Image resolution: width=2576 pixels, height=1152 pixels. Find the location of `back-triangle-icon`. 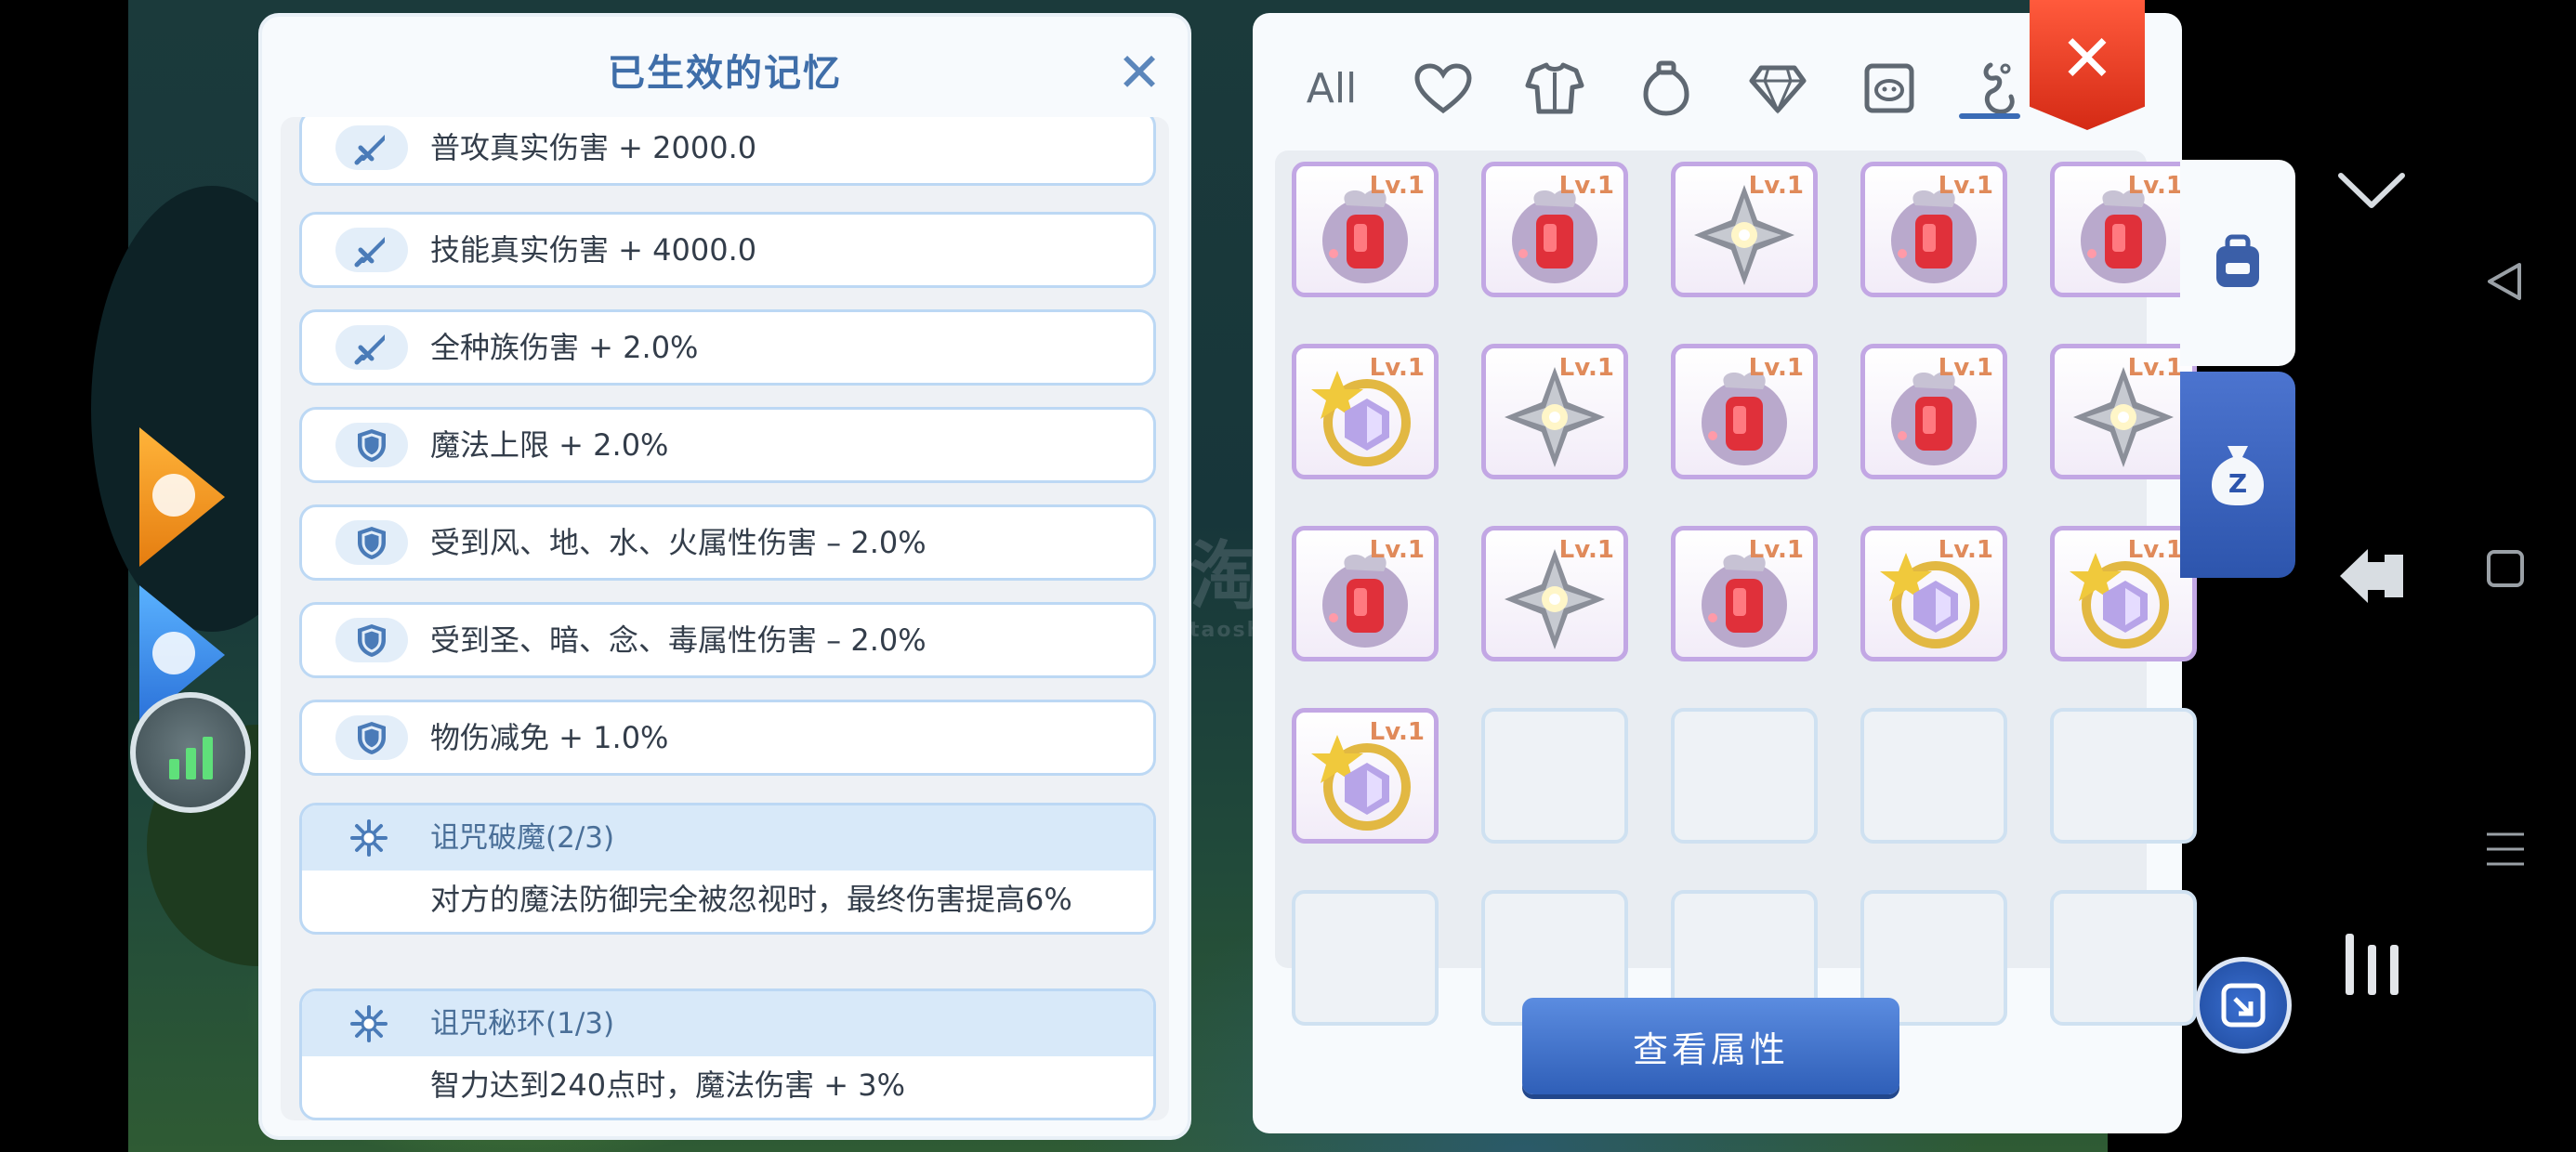

back-triangle-icon is located at coordinates (2504, 281).